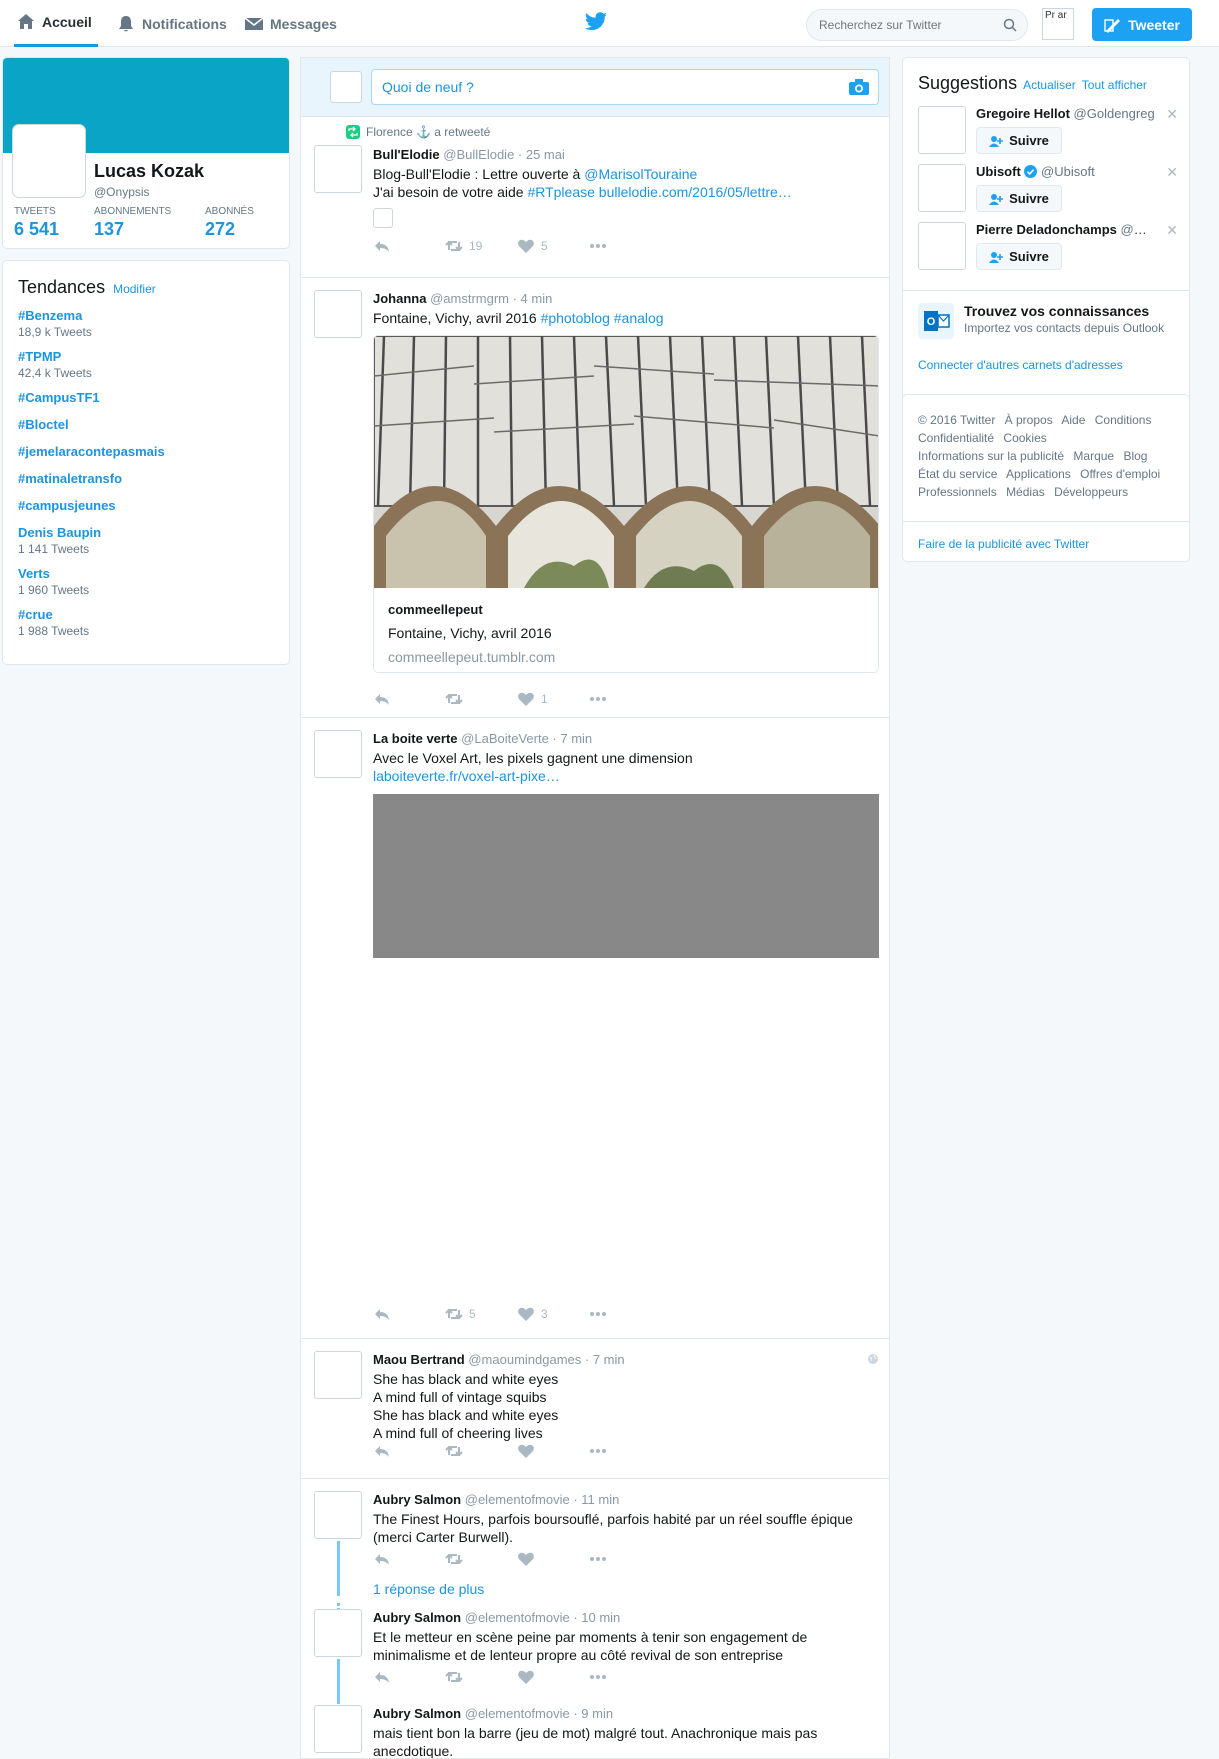 The image size is (1219, 1759). Describe the element at coordinates (859, 87) in the screenshot. I see `camera-icon` at that location.